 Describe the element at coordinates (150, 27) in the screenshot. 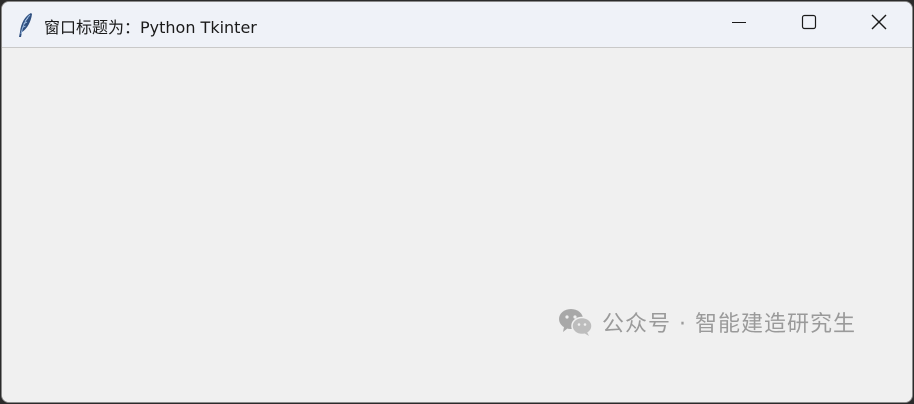

I see `window-title: 窗口标题为：Python Tkinter` at that location.